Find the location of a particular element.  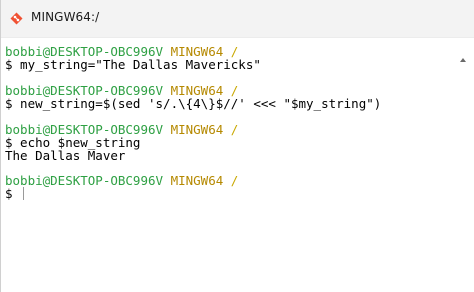

title-bar: MINGW64:/ is located at coordinates (237, 19).